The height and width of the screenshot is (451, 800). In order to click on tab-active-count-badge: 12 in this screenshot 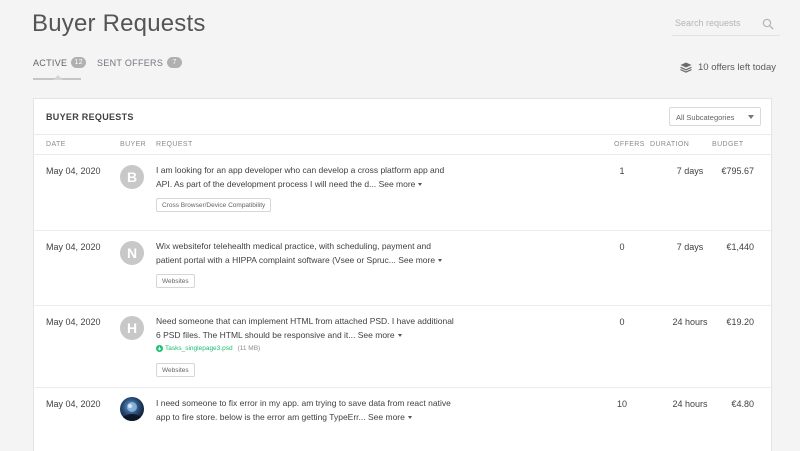, I will do `click(79, 62)`.